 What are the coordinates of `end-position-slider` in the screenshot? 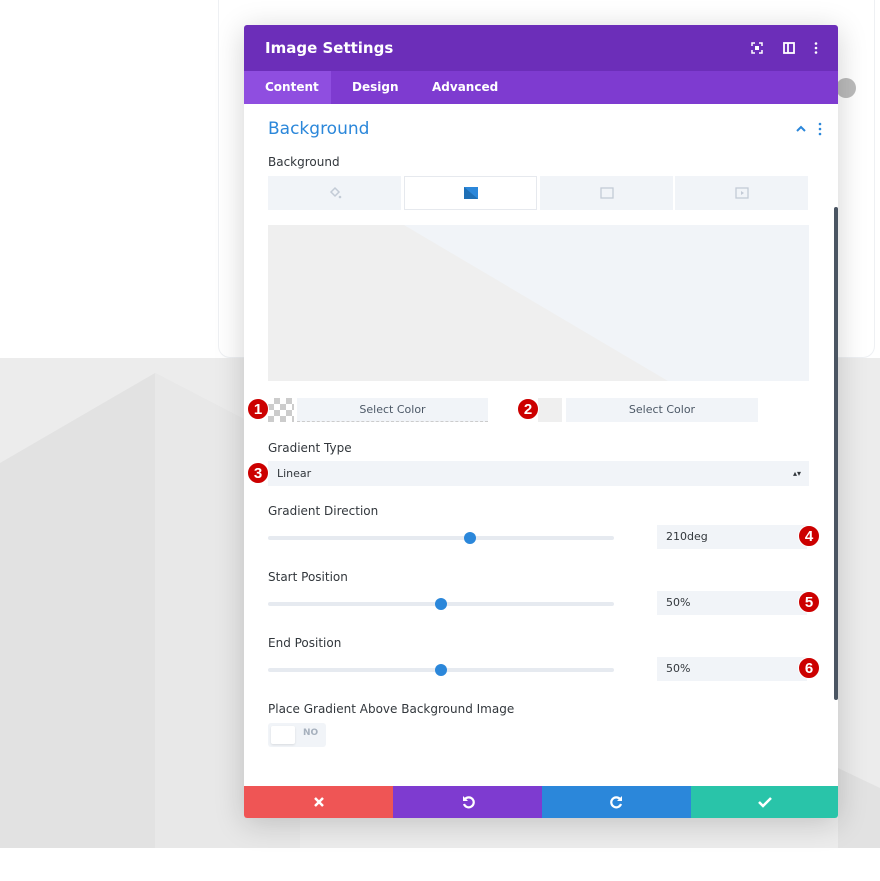 It's located at (441, 670).